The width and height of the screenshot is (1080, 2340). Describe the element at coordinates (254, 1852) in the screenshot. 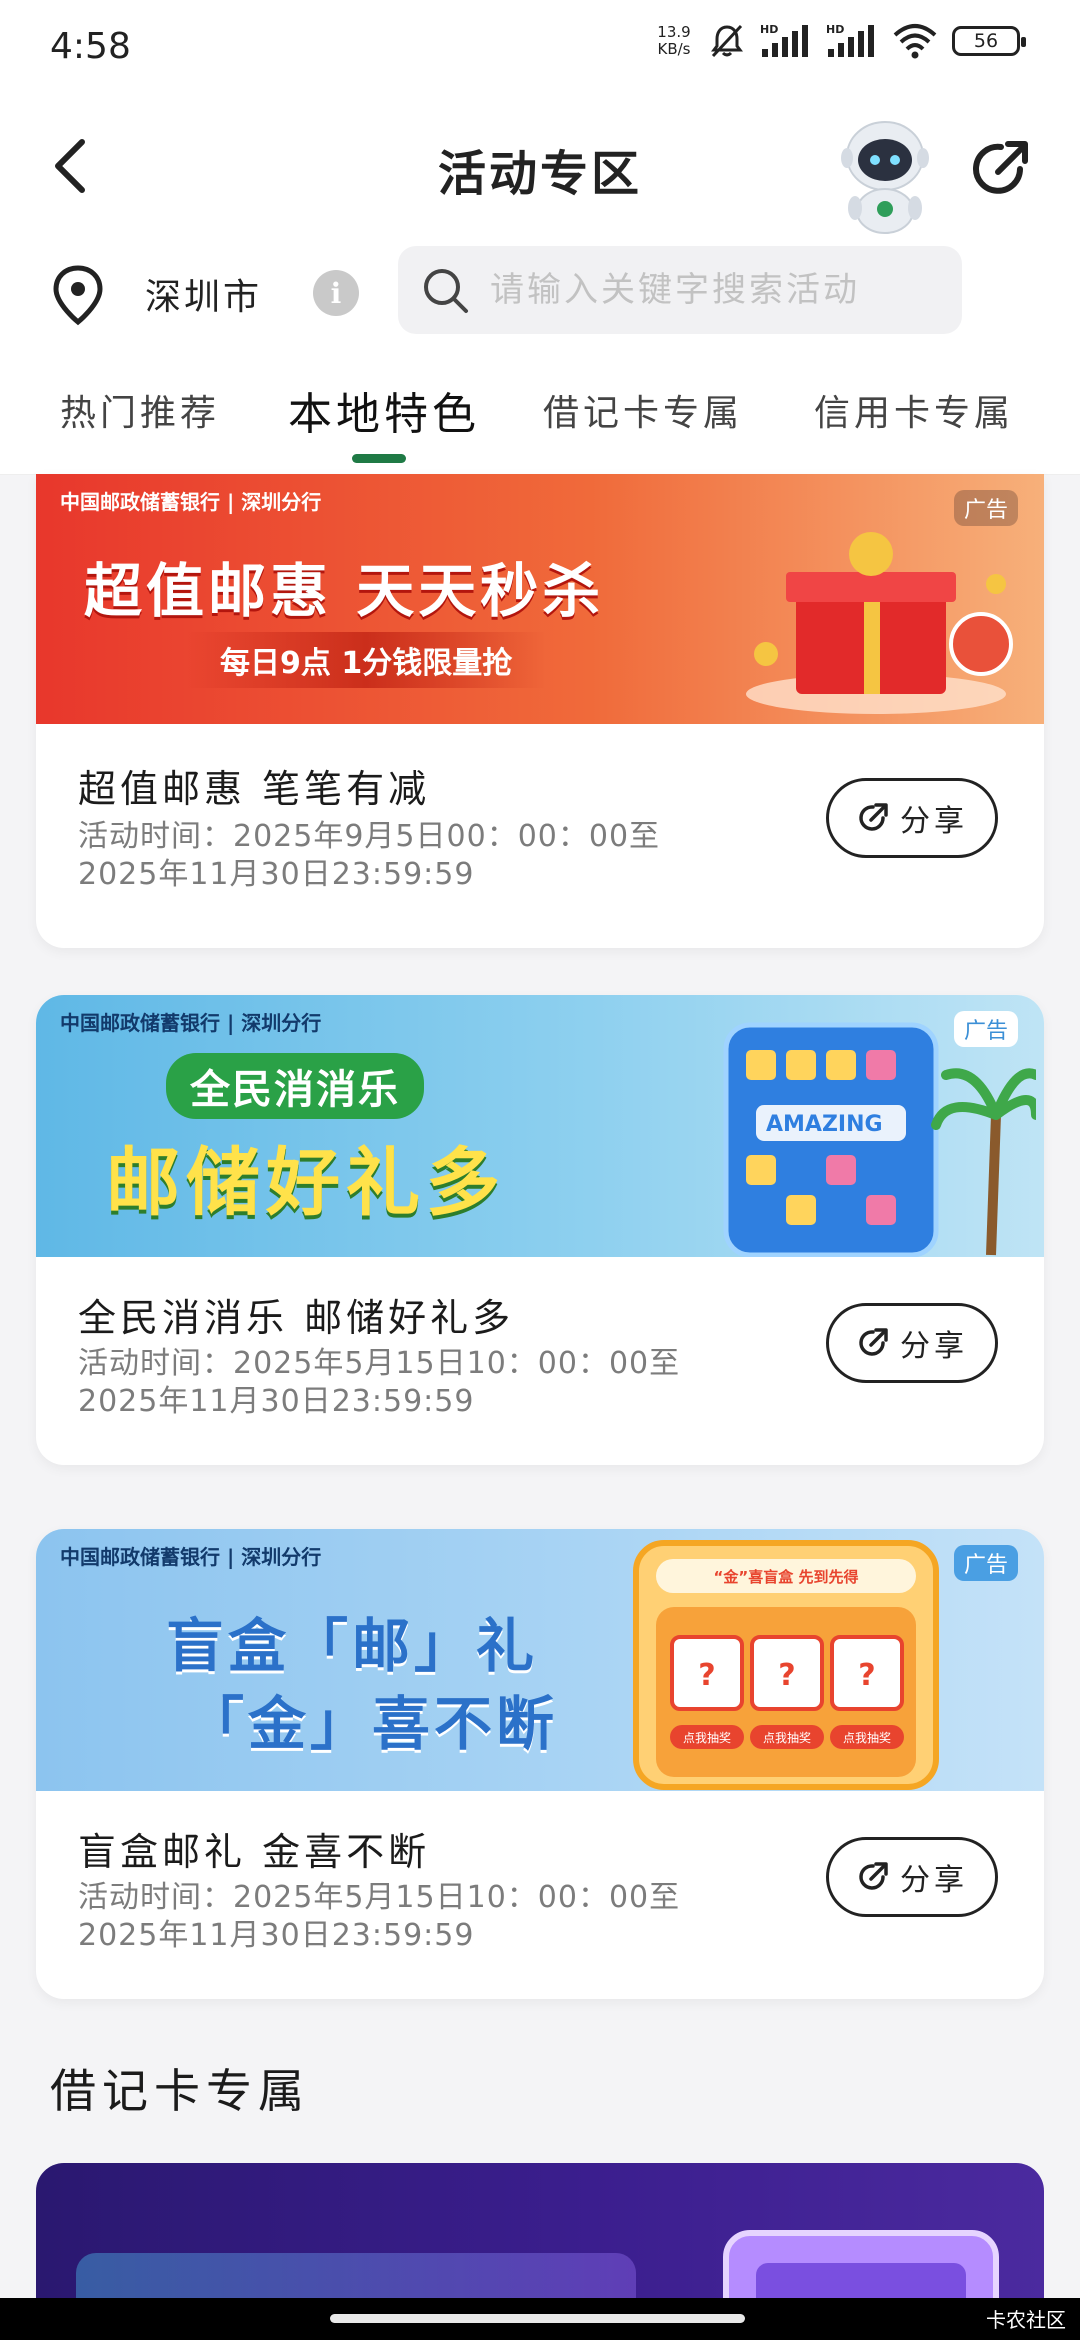

I see `card-title: 盲盒邮礼 金喜不断` at that location.